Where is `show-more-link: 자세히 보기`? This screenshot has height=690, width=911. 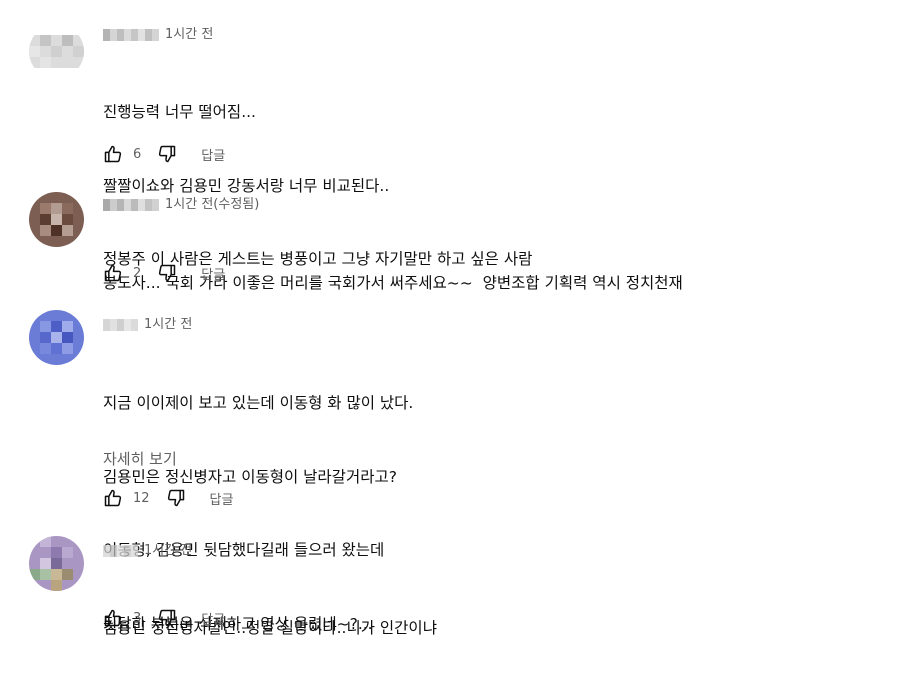
show-more-link: 자세히 보기 is located at coordinates (140, 459).